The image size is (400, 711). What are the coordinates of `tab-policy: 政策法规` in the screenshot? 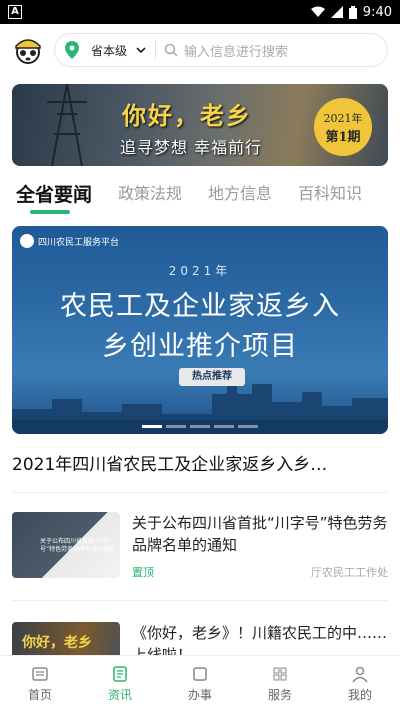 It's located at (150, 197).